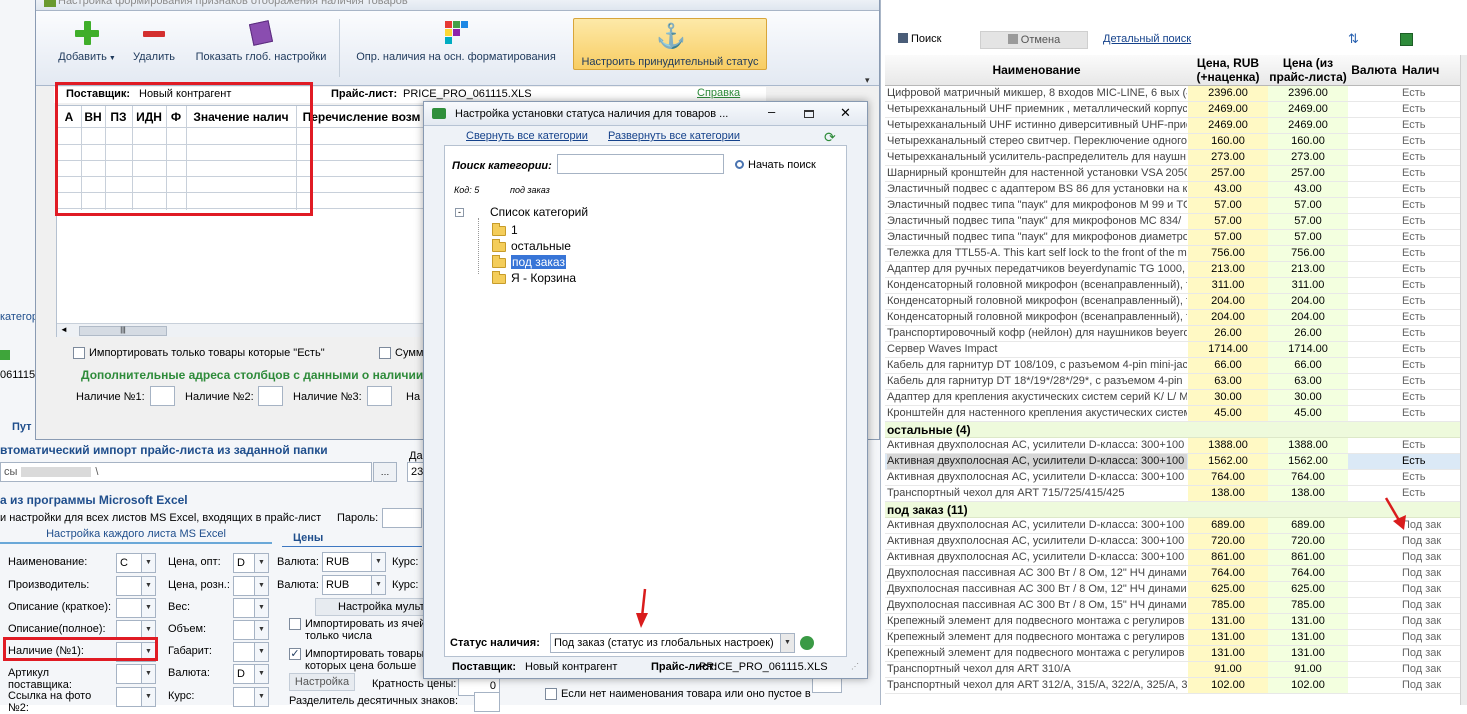  What do you see at coordinates (642, 608) in the screenshot?
I see `arrow-to-status` at bounding box center [642, 608].